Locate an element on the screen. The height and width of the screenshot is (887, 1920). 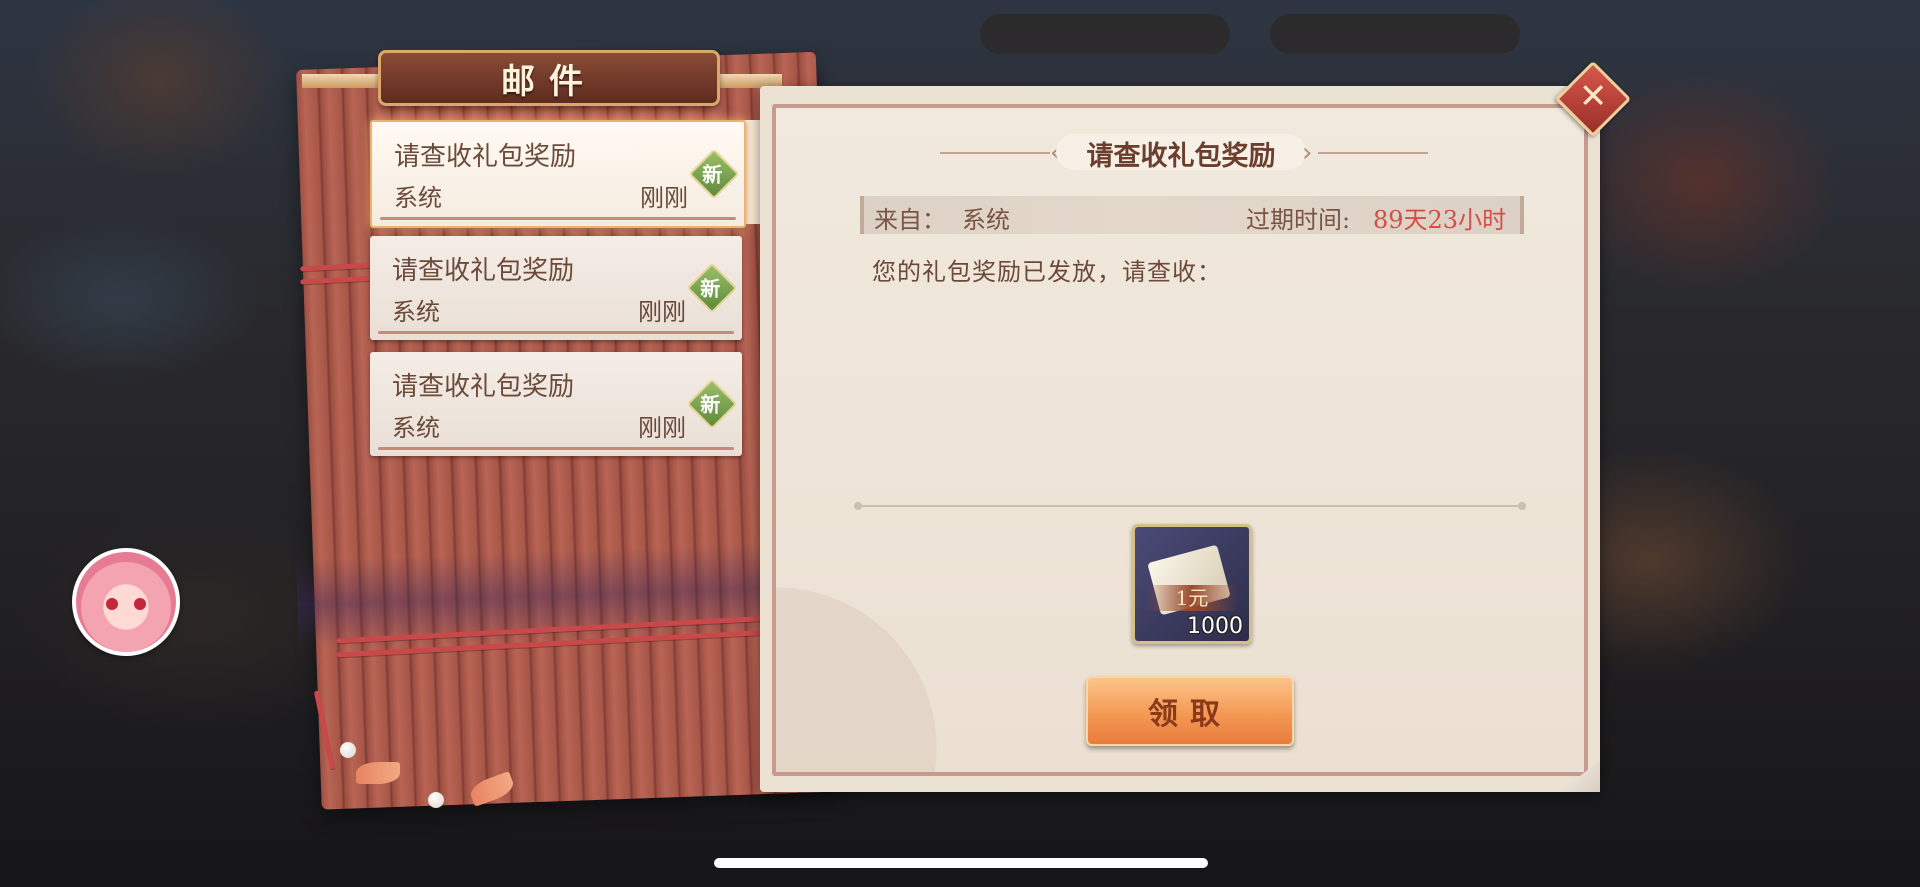
close-icon: ✕ is located at coordinates (1593, 96).